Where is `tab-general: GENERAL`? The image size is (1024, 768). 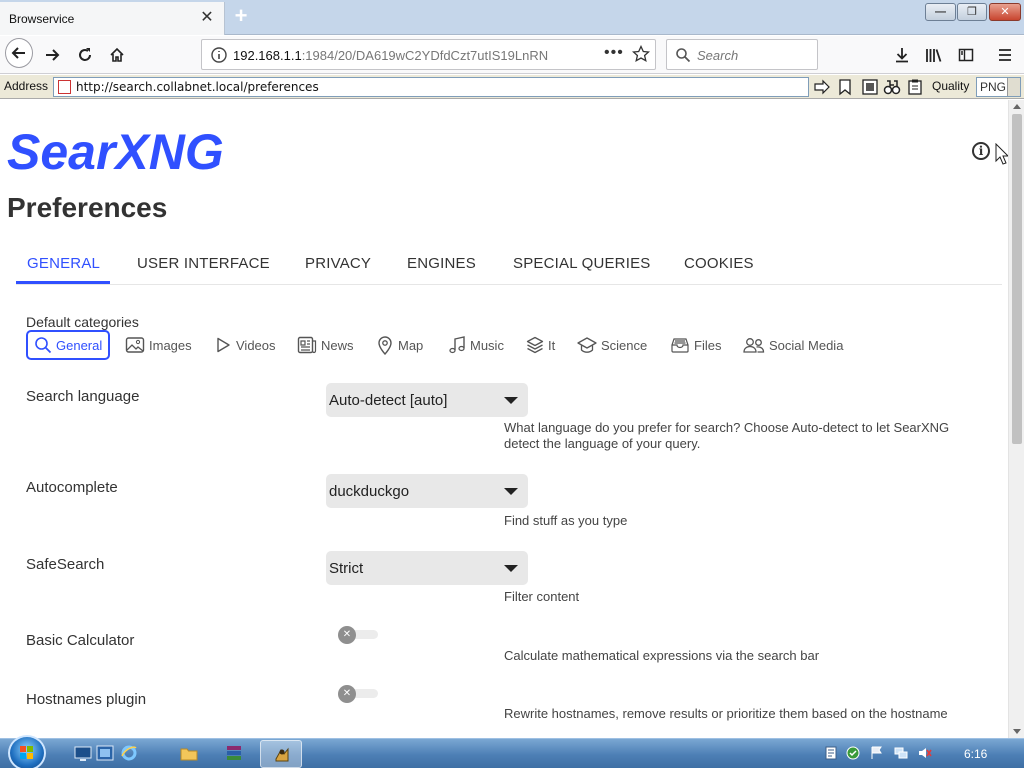 tab-general: GENERAL is located at coordinates (63, 263).